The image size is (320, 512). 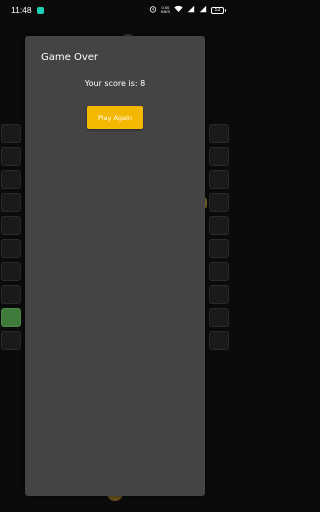 I want to click on dialog-title: Game Over, so click(x=70, y=57).